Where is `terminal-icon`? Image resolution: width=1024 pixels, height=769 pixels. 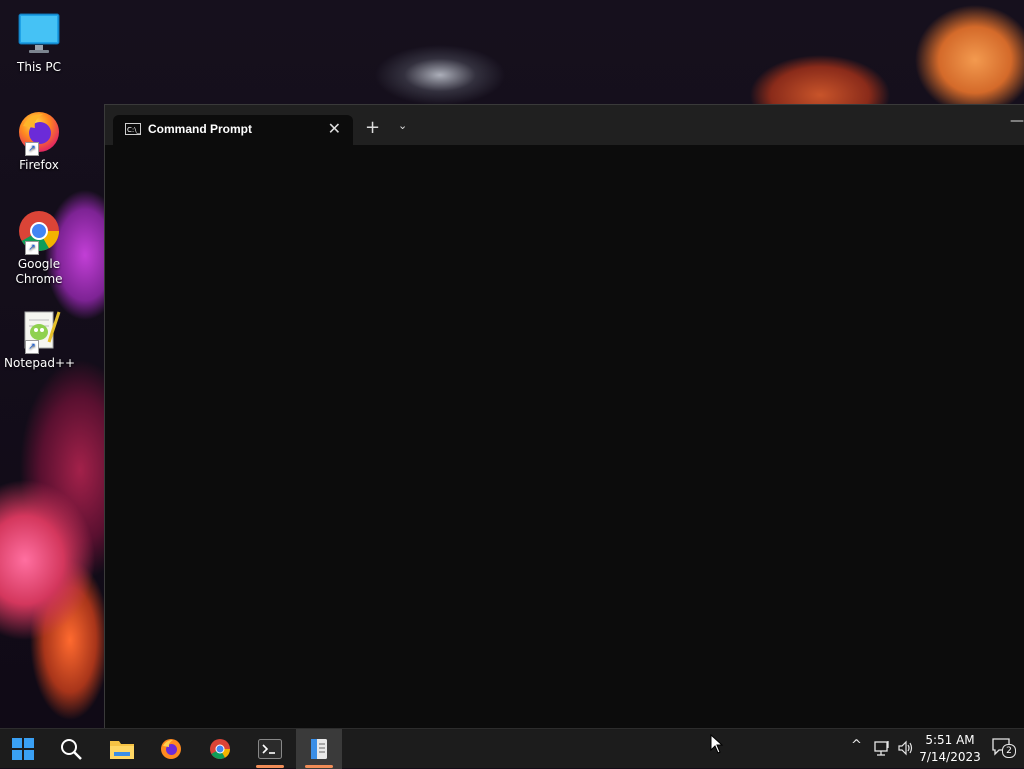
terminal-icon is located at coordinates (270, 749).